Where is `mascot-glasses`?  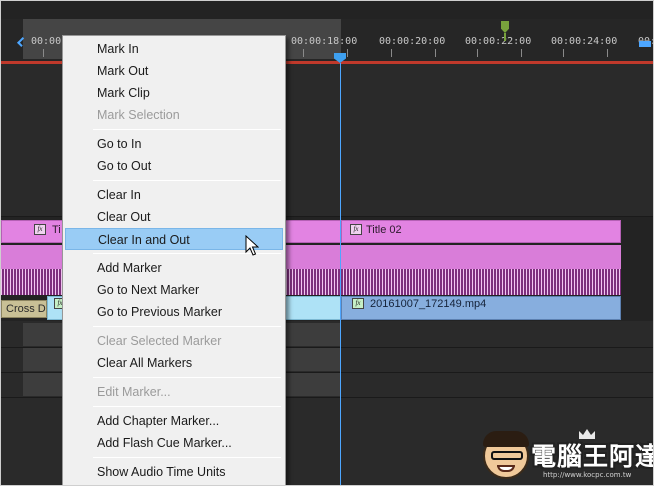 mascot-glasses is located at coordinates (507, 455).